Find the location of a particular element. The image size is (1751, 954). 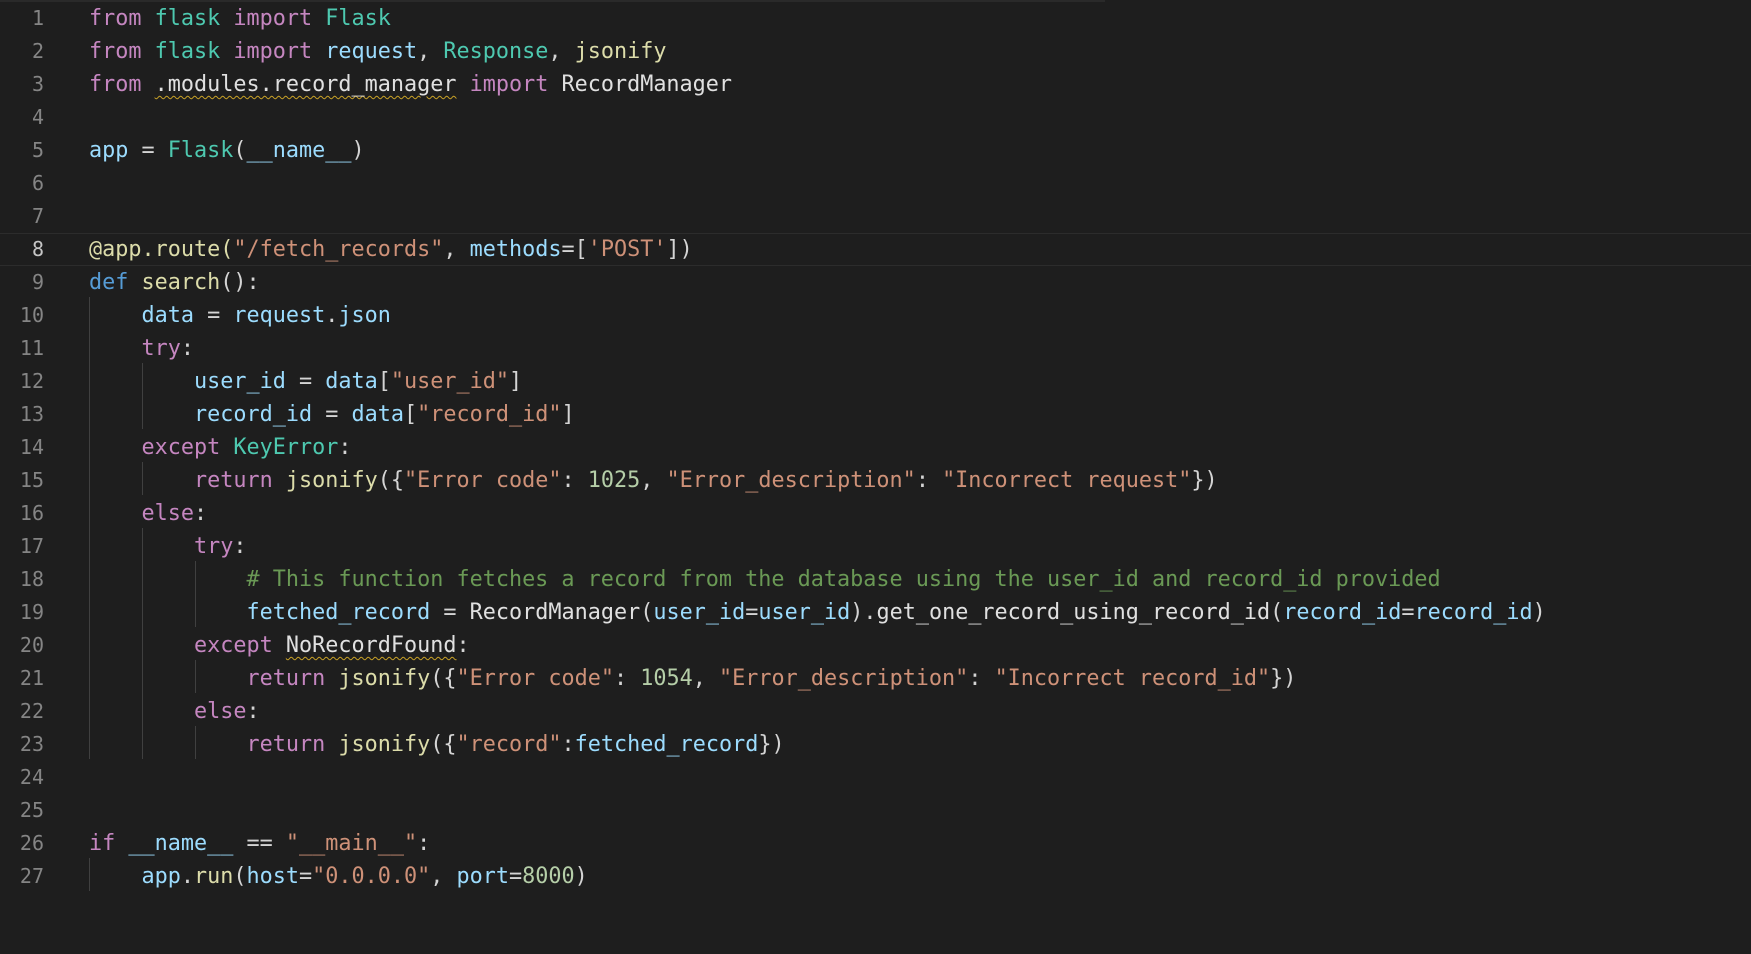

code-text: def search(): is located at coordinates (174, 282).